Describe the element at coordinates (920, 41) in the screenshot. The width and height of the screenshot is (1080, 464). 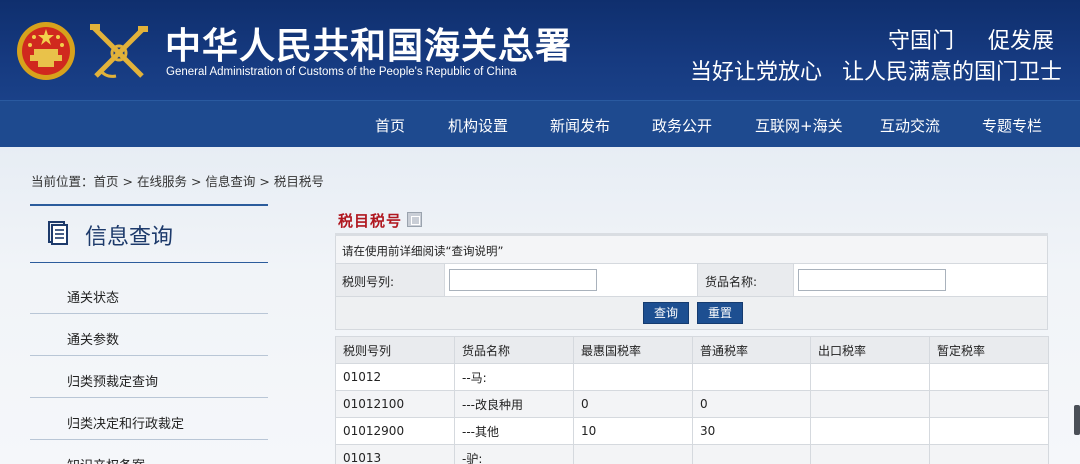
I see `slogan-line1-a: 守国门` at that location.